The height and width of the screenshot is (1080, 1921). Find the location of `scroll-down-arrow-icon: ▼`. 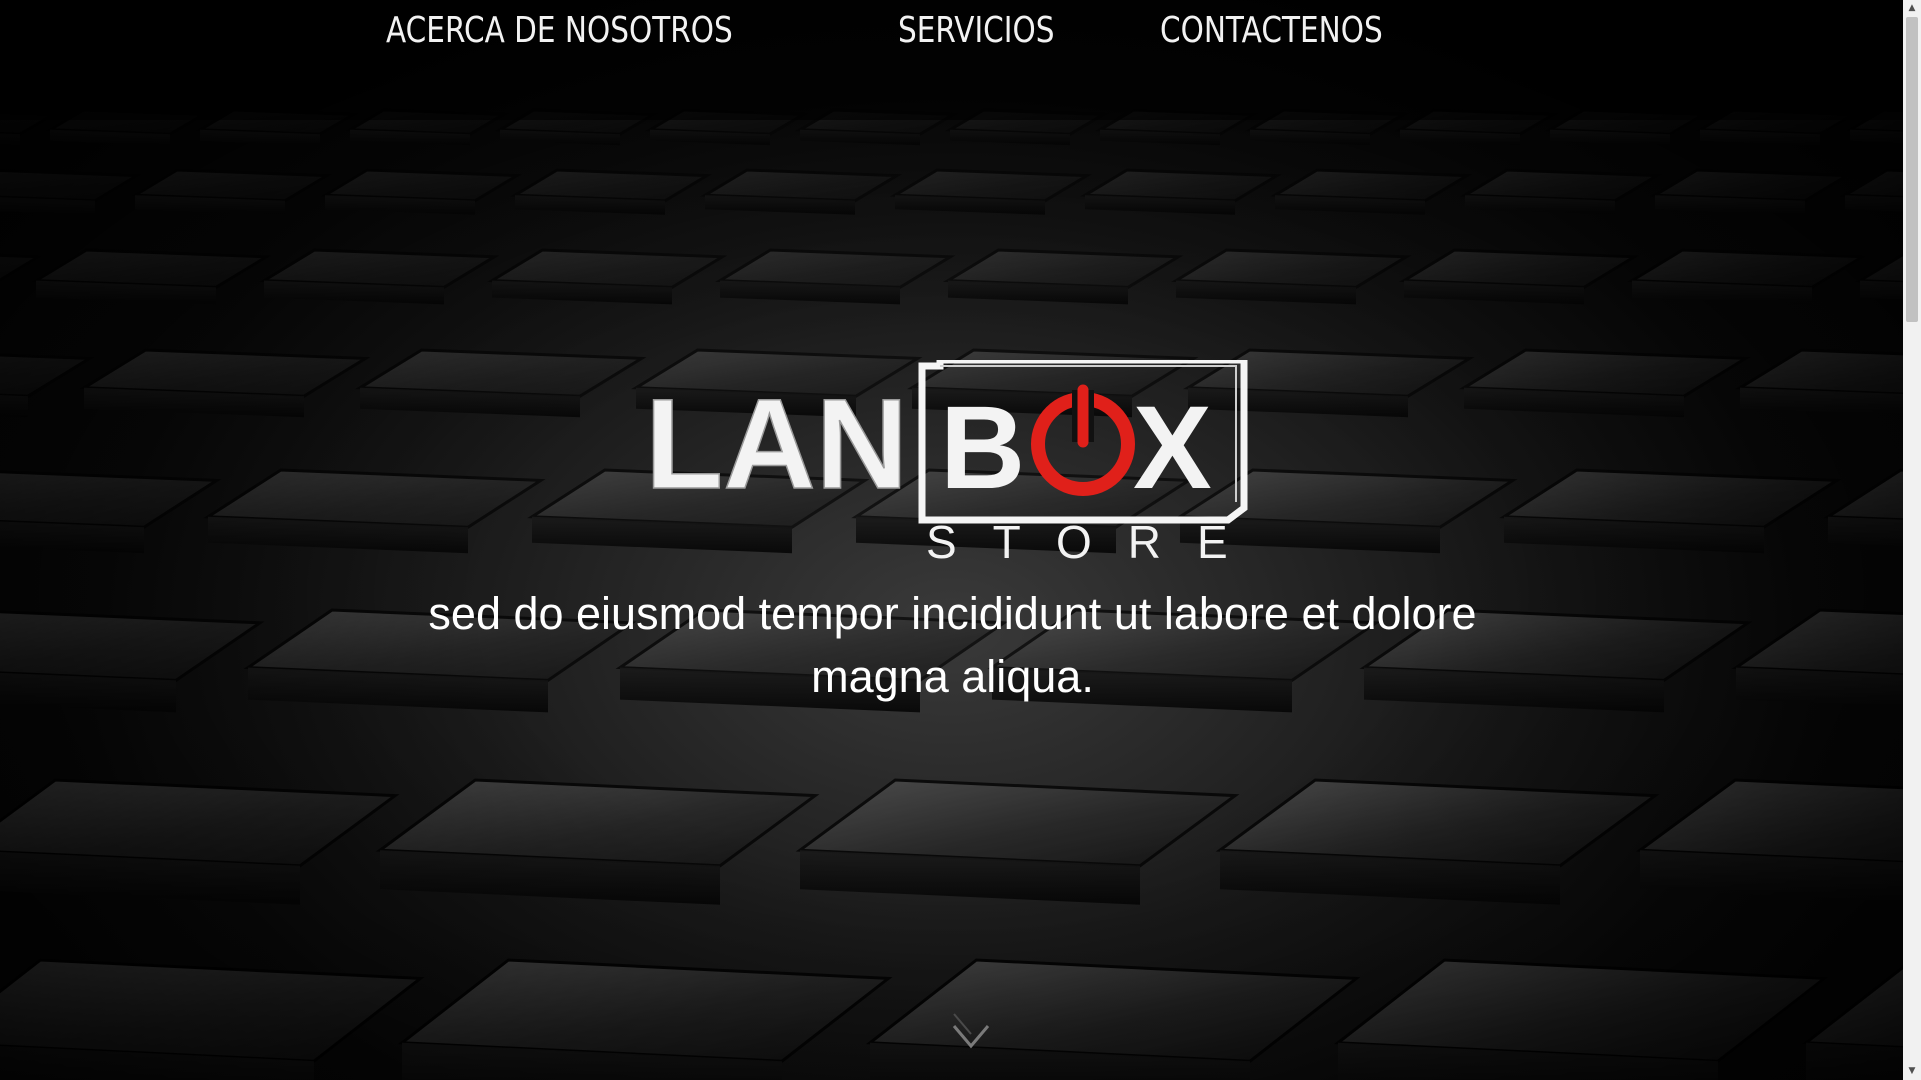

scroll-down-arrow-icon: ▼ is located at coordinates (1912, 1071).